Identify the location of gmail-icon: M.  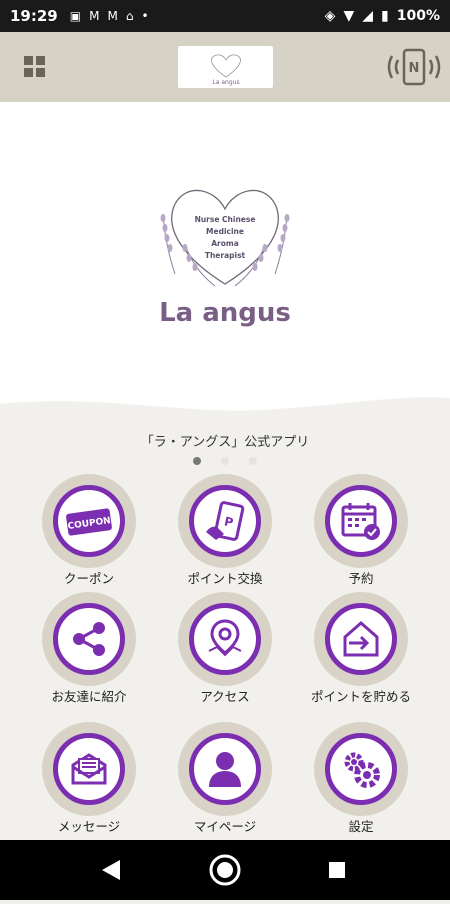
(94, 16).